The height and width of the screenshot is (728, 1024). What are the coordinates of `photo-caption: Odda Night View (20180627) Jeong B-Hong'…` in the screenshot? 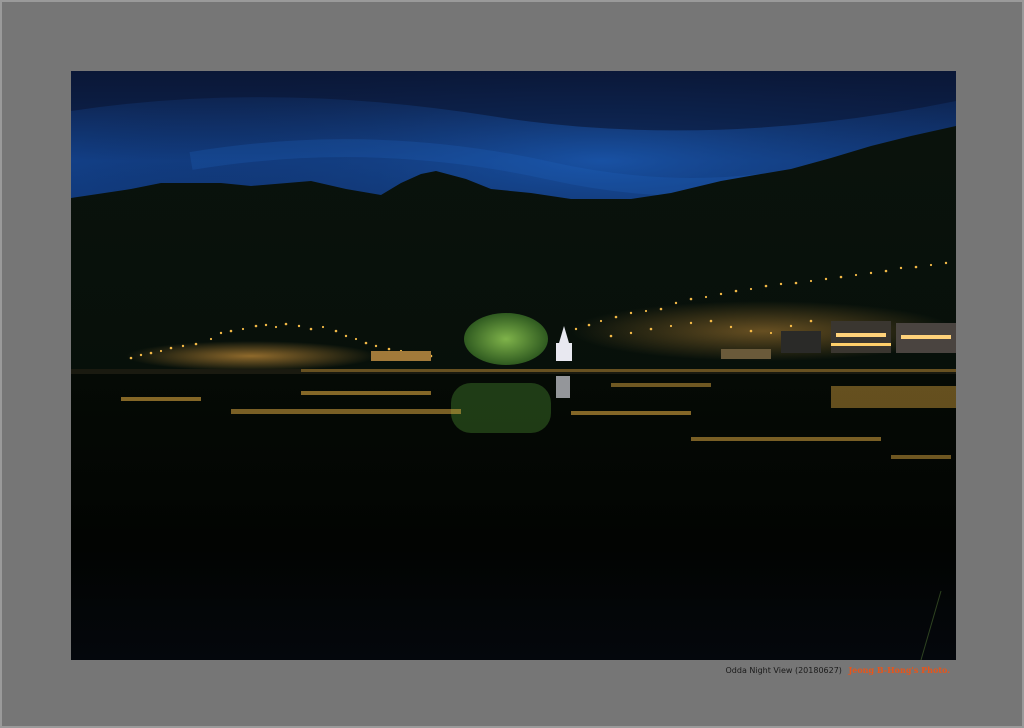 It's located at (838, 670).